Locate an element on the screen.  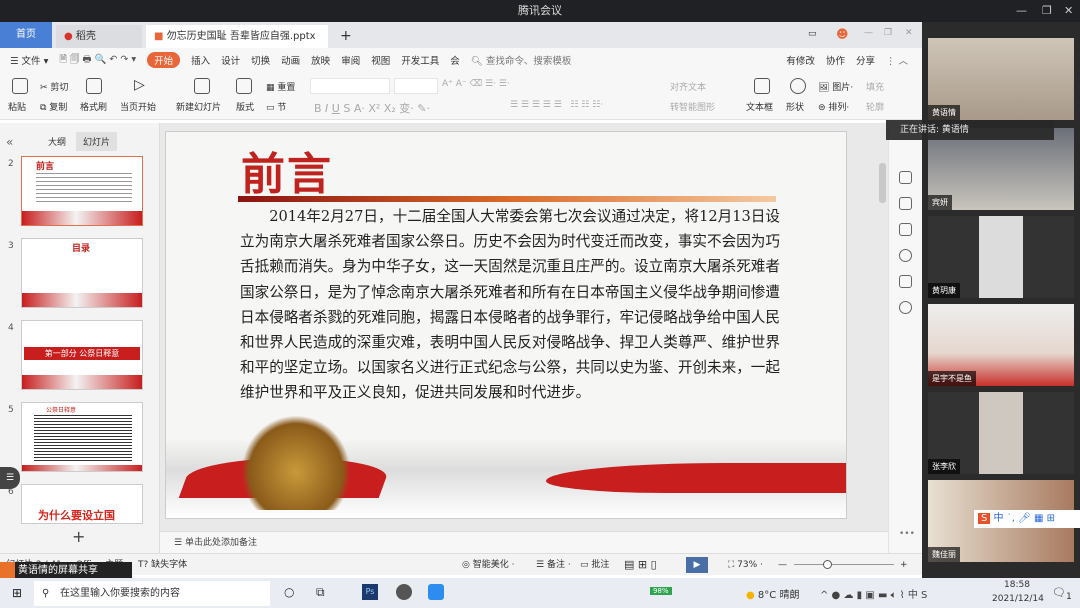
windows-start-icon: ⊞ is located at coordinates (17, 593).